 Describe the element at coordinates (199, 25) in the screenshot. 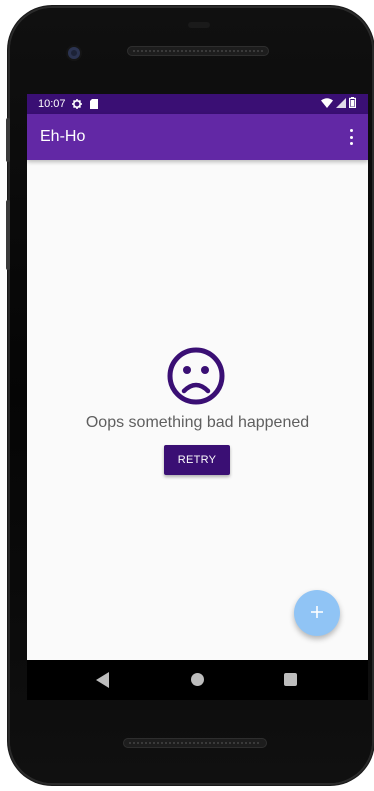

I see `proximity-sensor` at that location.